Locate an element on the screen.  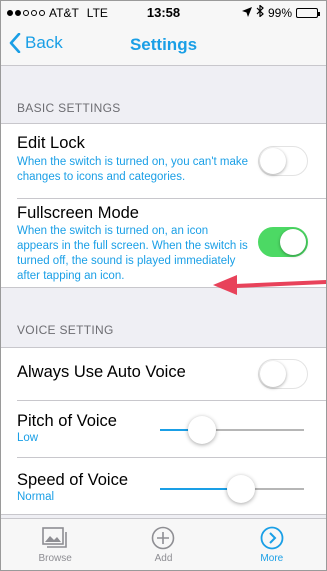
speed-slider-thumb is located at coordinates (240, 489).